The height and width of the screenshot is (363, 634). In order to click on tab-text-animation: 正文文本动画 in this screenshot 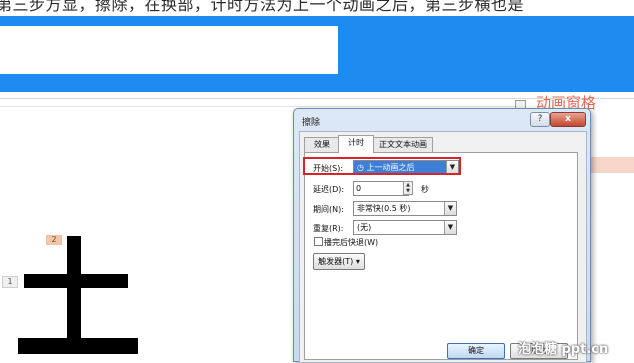, I will do `click(403, 144)`.